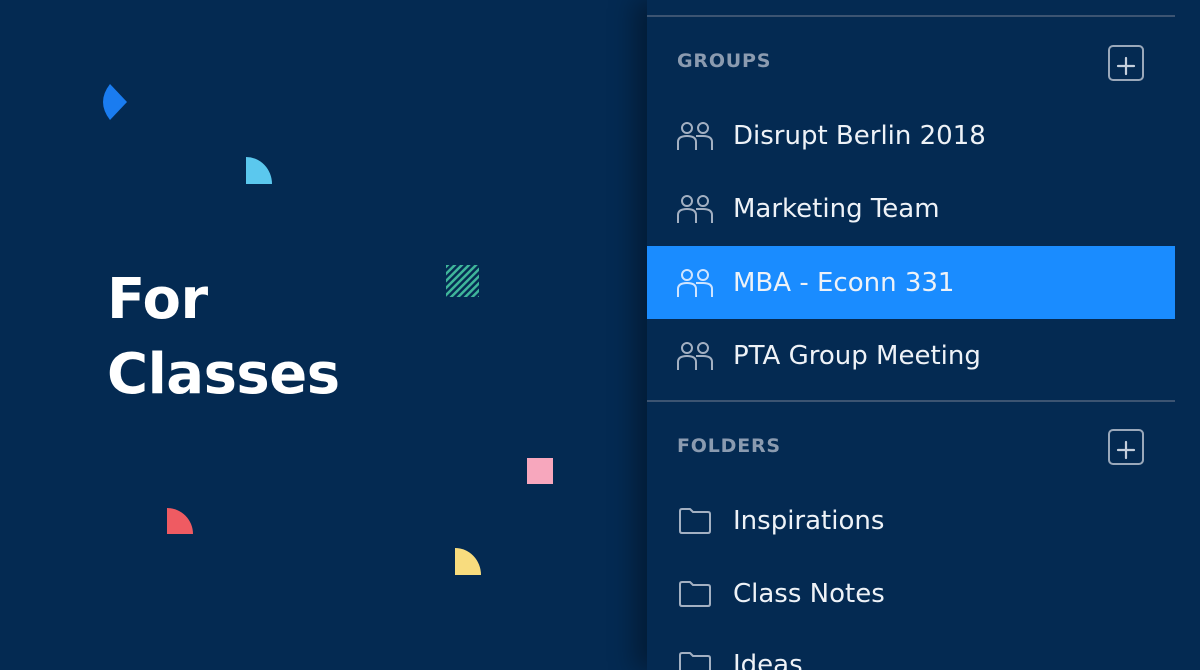 The width and height of the screenshot is (1200, 670). I want to click on confetti-cyan-quarter, so click(259, 170).